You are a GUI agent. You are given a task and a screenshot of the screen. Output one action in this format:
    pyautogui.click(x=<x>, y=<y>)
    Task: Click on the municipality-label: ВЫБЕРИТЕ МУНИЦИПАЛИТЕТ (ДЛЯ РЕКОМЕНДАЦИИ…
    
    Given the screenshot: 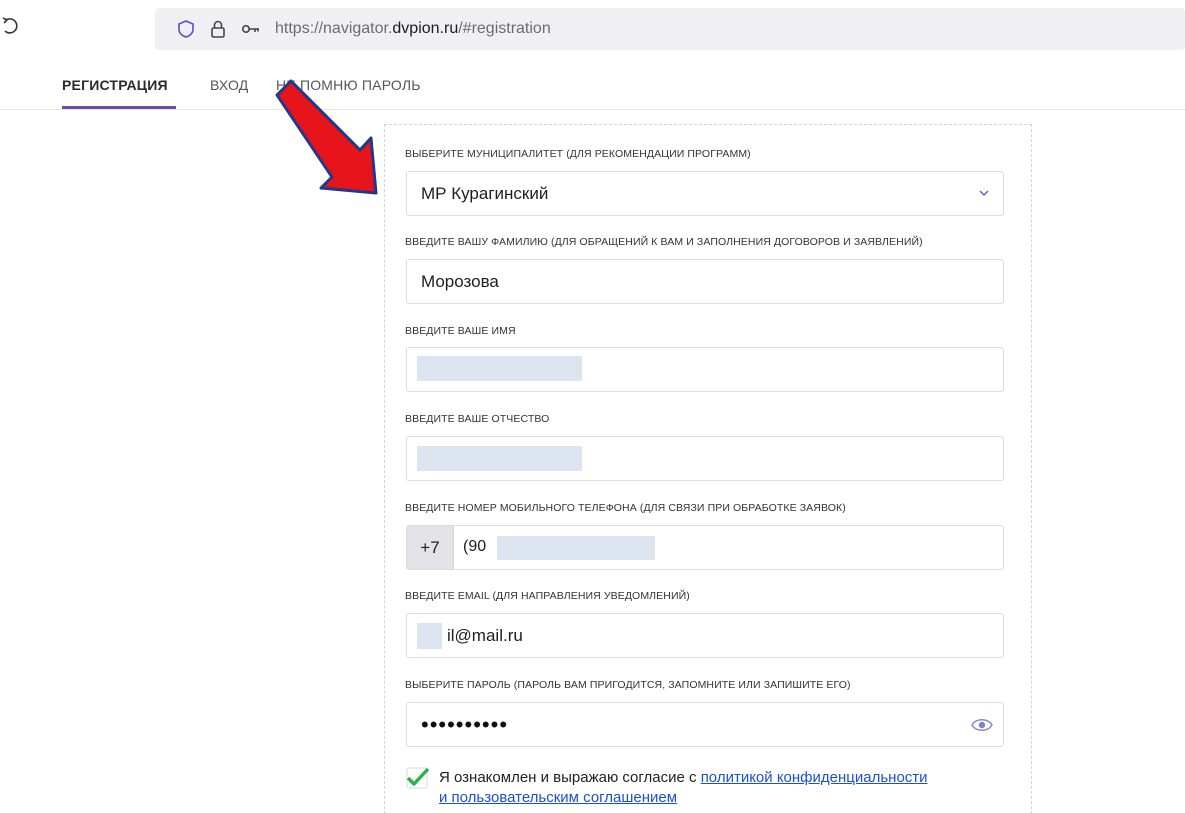 What is the action you would take?
    pyautogui.click(x=578, y=154)
    